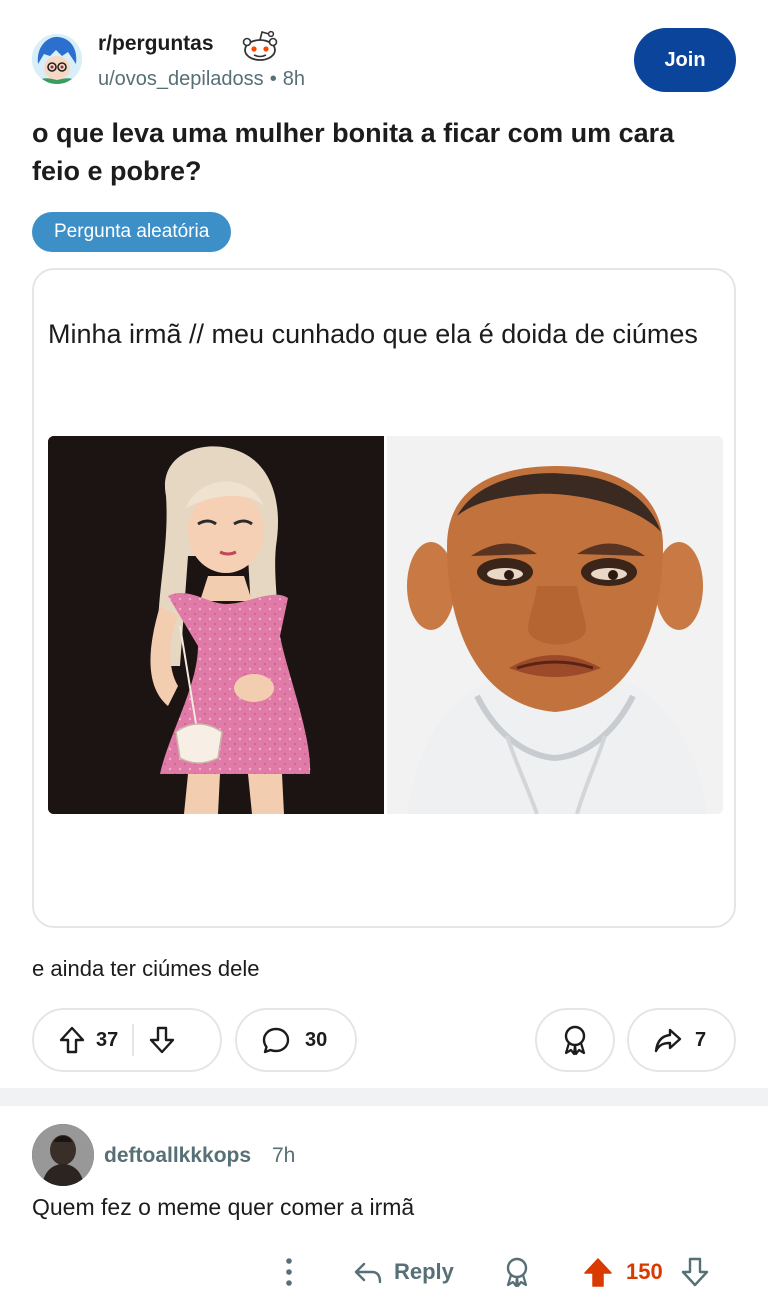  I want to click on comment-author-avatar, so click(63, 1155).